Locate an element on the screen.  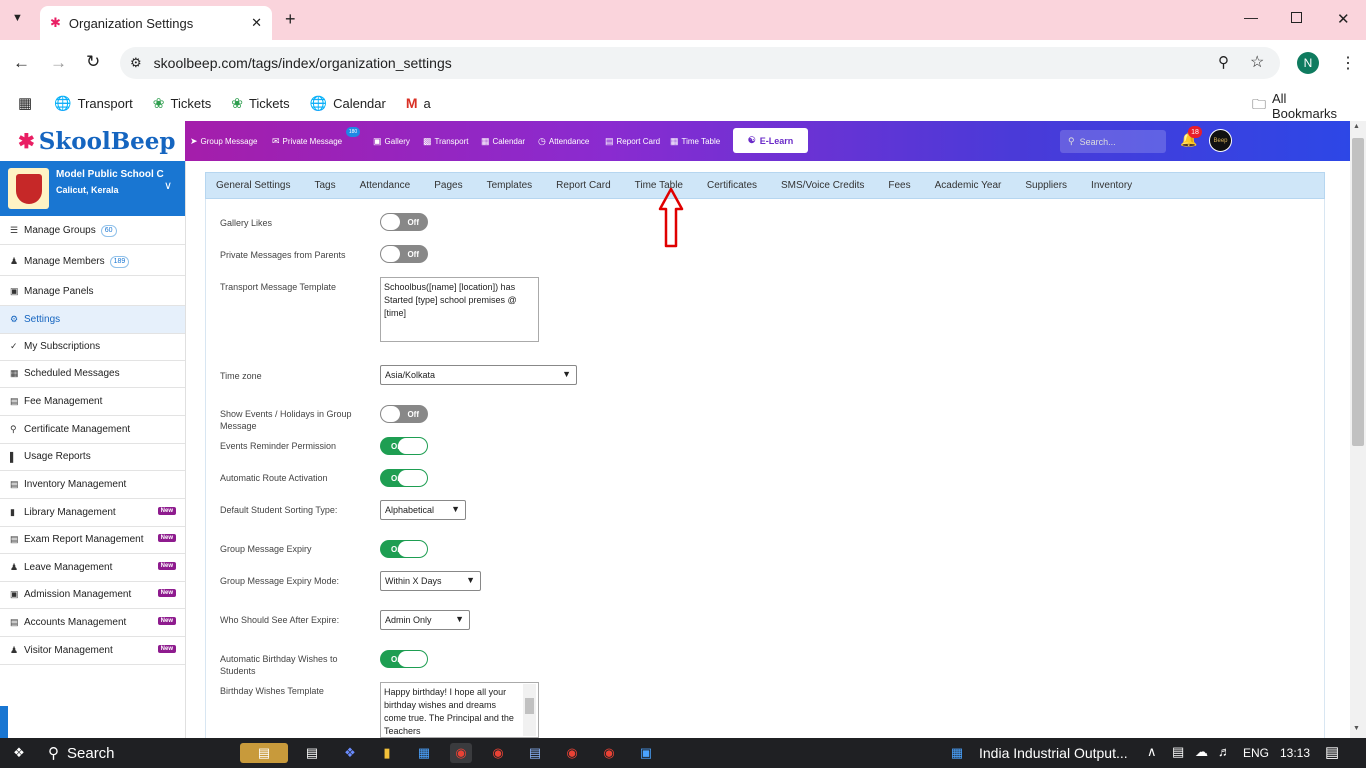
page-scrollbar-thumb is located at coordinates (1358, 292).